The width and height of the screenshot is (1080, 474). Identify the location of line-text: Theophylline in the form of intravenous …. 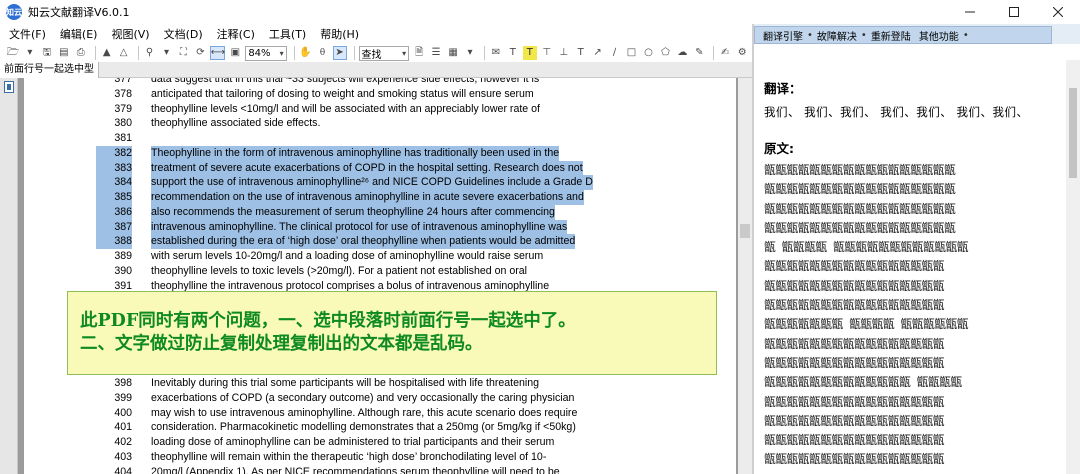
(355, 153).